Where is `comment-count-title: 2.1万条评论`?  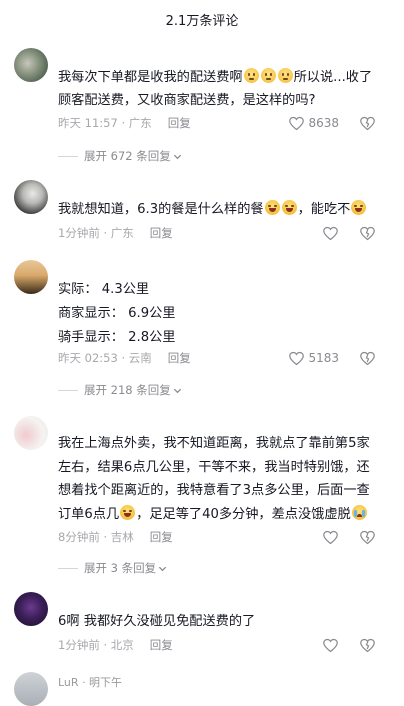 comment-count-title: 2.1万条评论 is located at coordinates (202, 21).